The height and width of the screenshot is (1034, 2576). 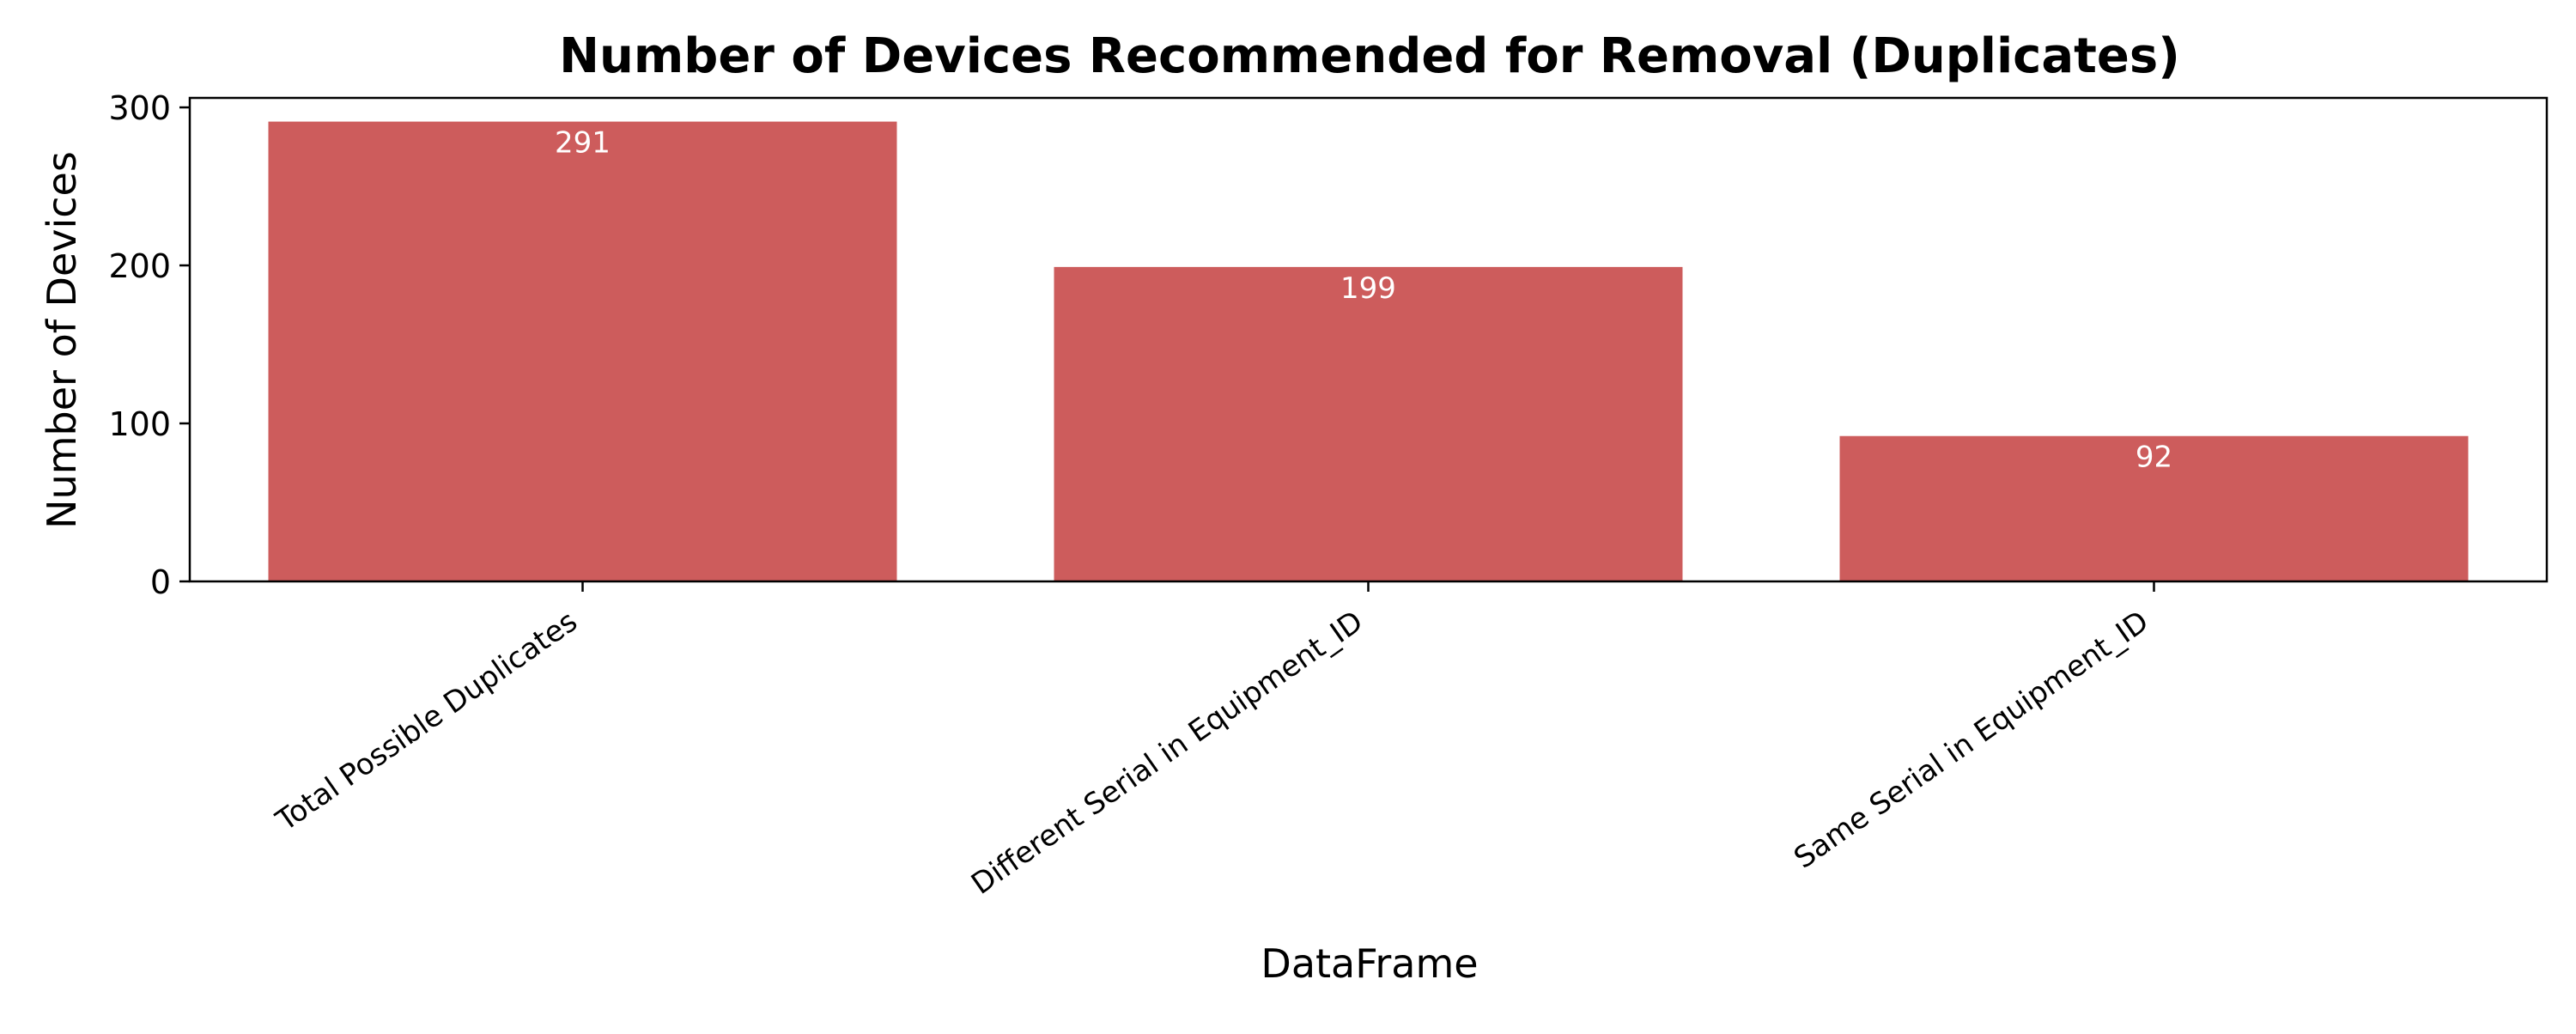 I want to click on y-tick-label: 200, so click(x=139, y=266).